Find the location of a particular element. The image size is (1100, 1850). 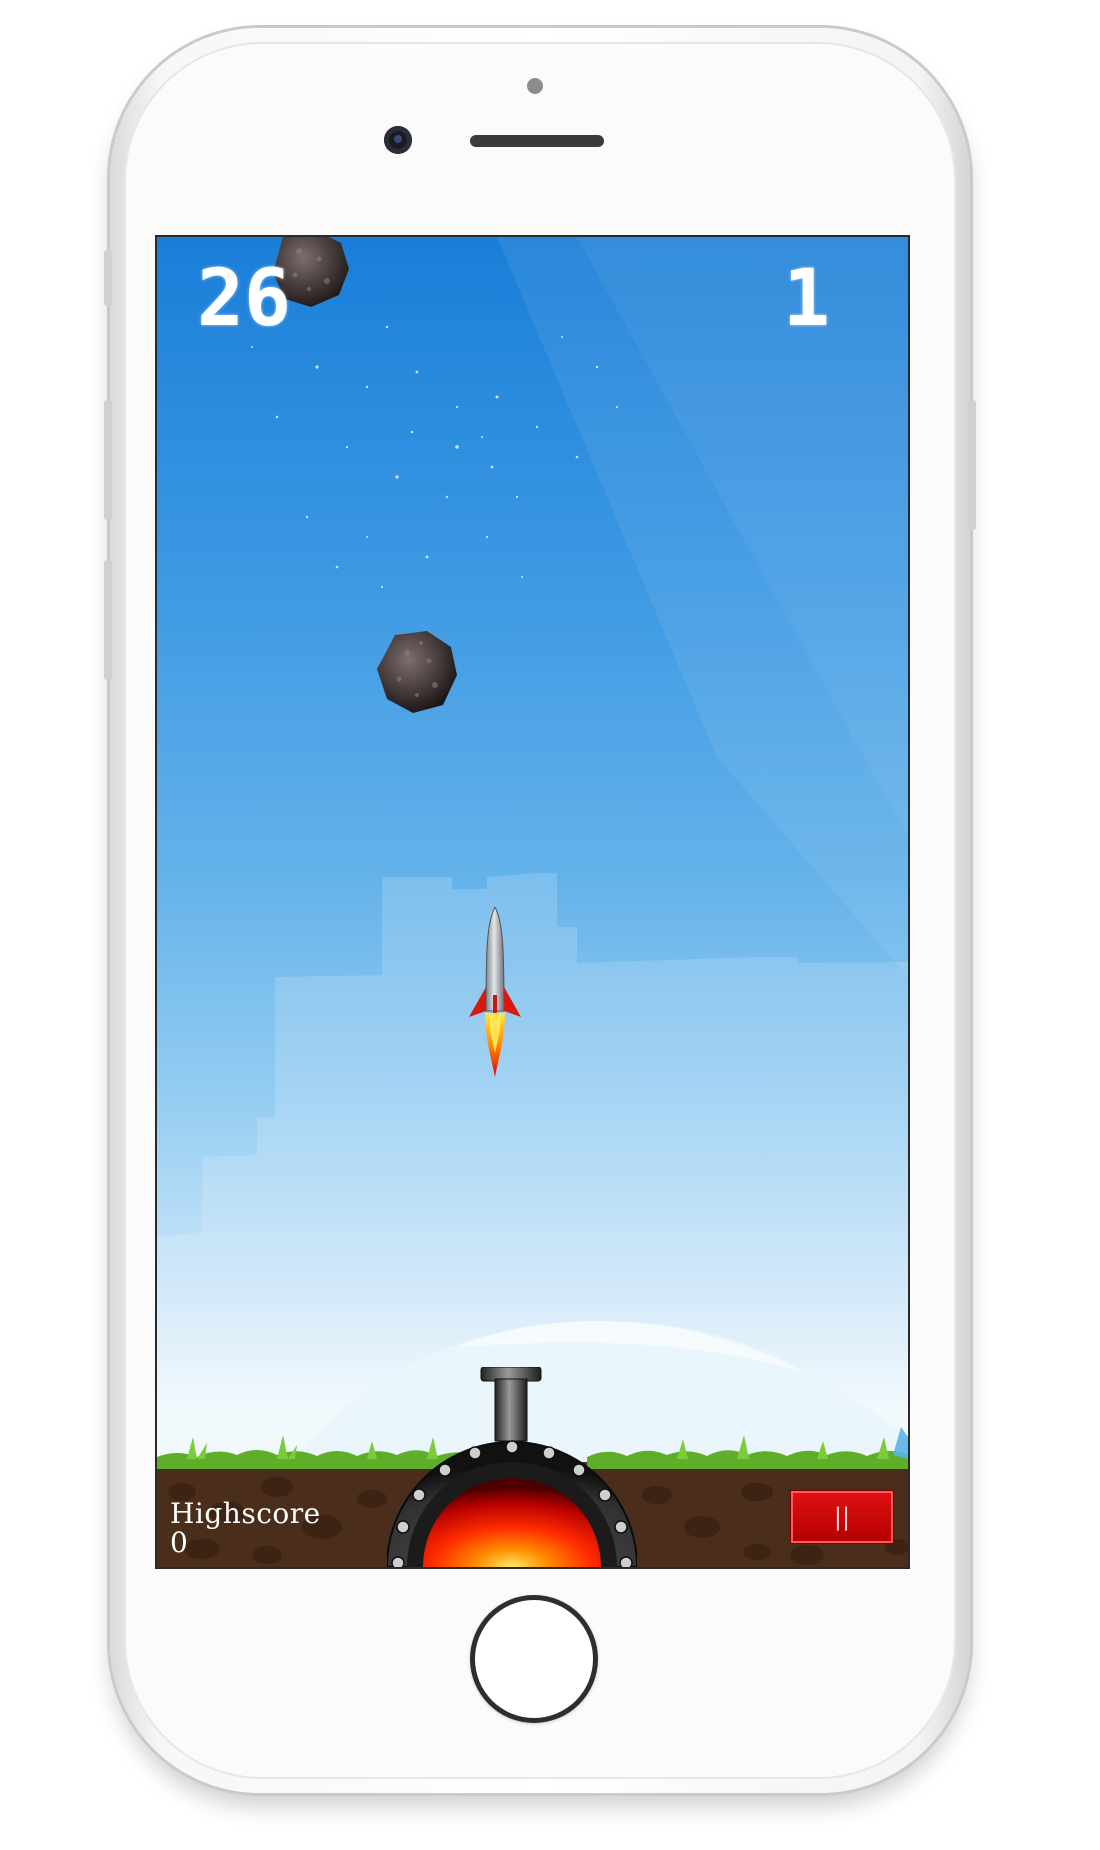

pause-icon: || is located at coordinates (842, 1517).